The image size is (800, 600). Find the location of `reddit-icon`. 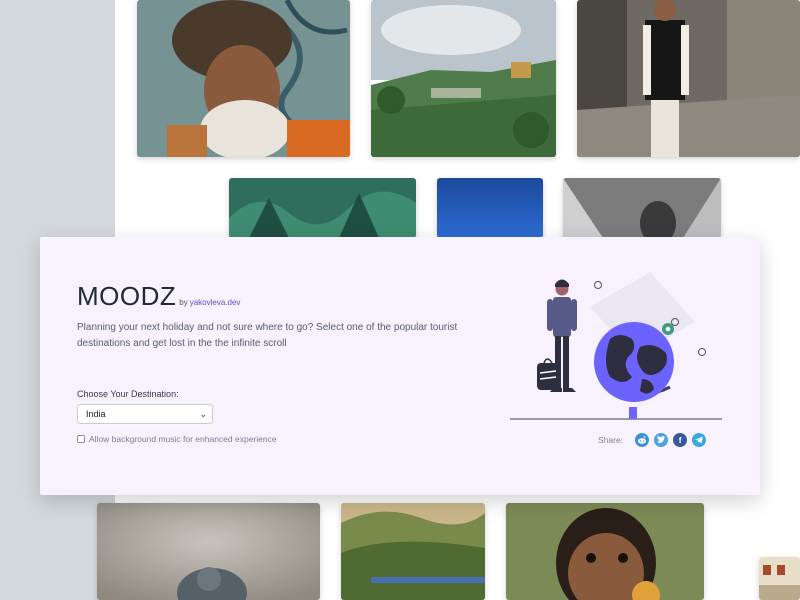

reddit-icon is located at coordinates (642, 440).